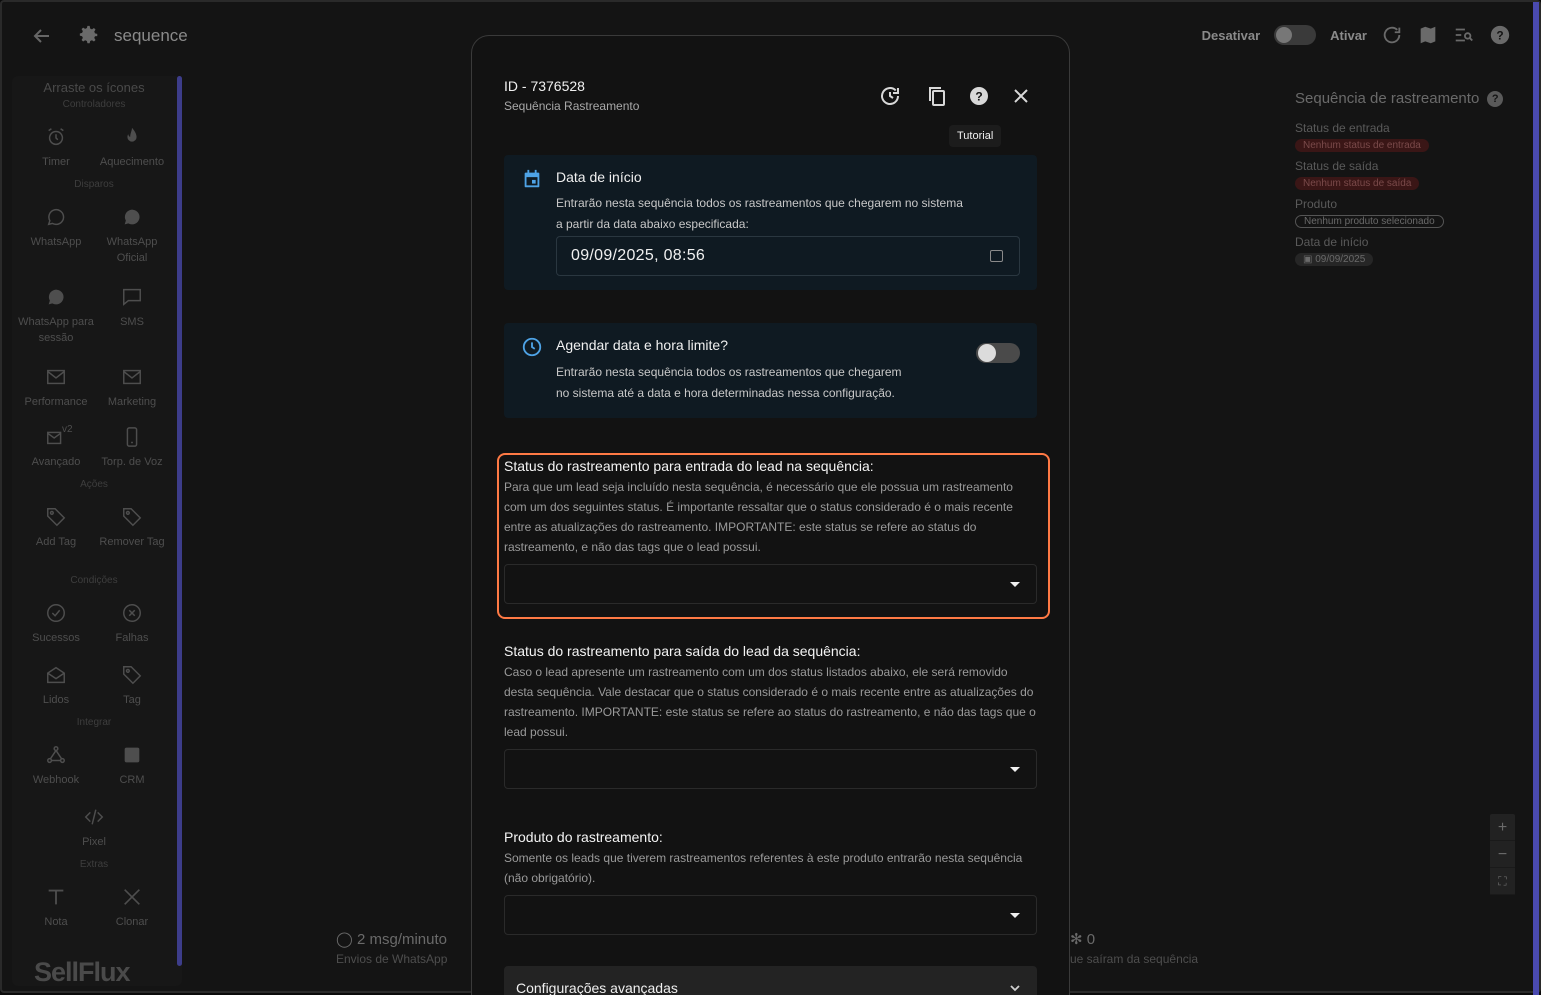  I want to click on zoom-in-button: +, so click(1502, 827).